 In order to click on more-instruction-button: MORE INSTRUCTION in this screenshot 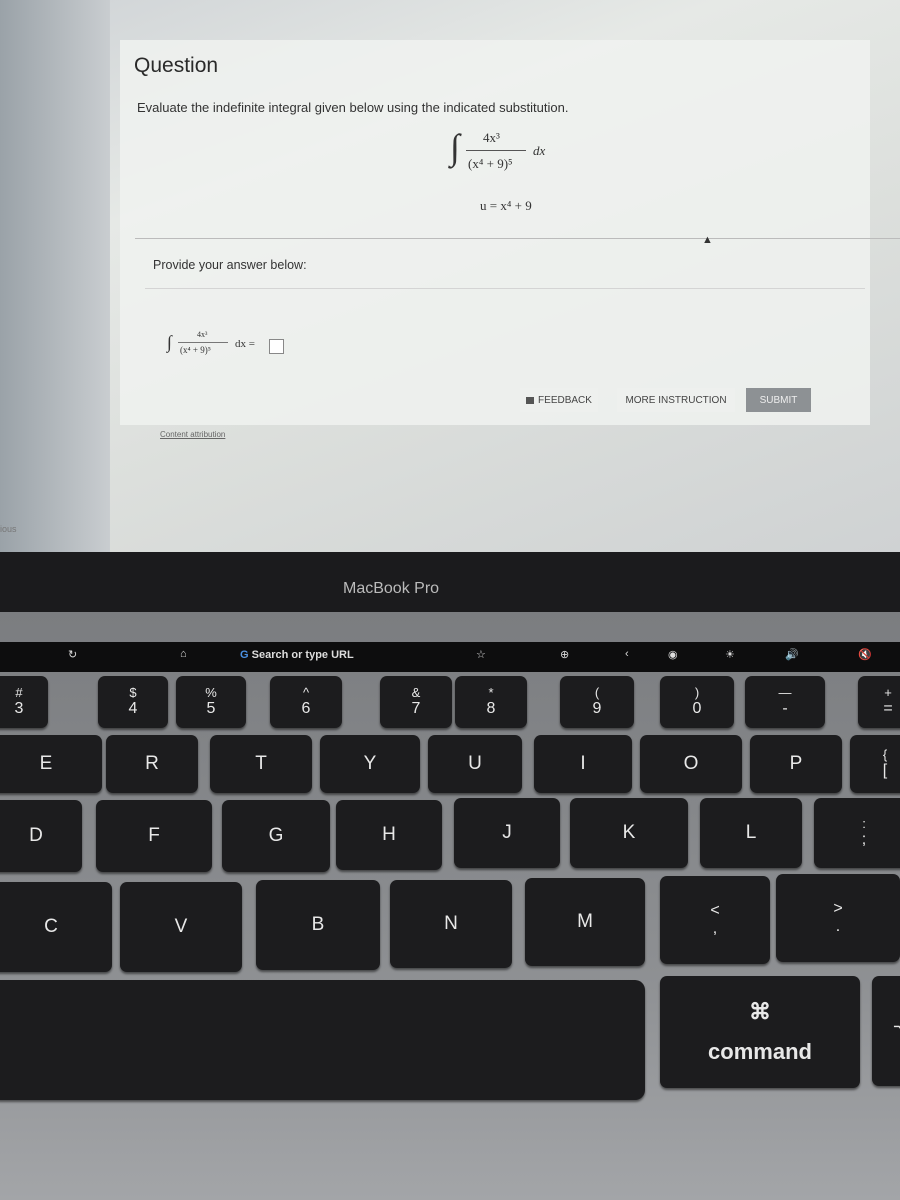, I will do `click(676, 400)`.